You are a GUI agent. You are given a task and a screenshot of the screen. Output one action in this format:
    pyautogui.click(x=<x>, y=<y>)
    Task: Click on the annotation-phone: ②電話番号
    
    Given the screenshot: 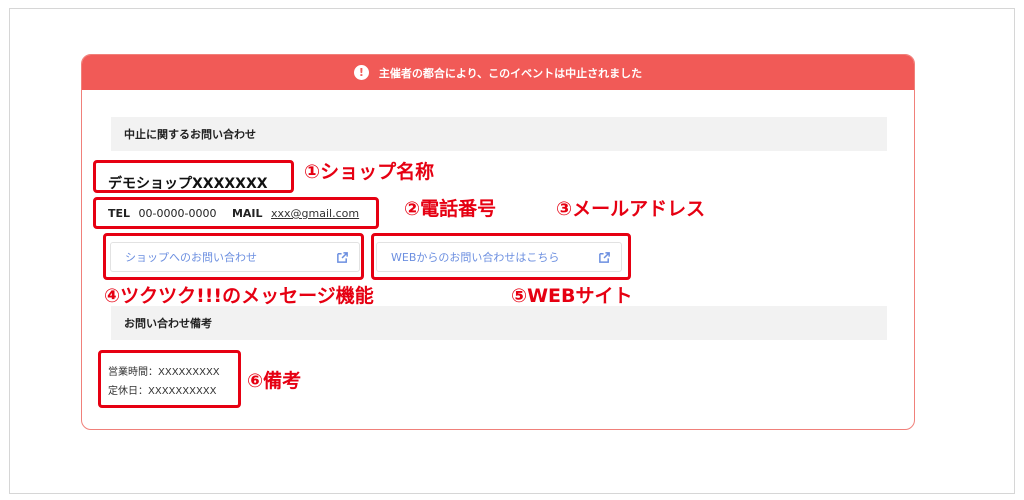 What is the action you would take?
    pyautogui.click(x=450, y=209)
    